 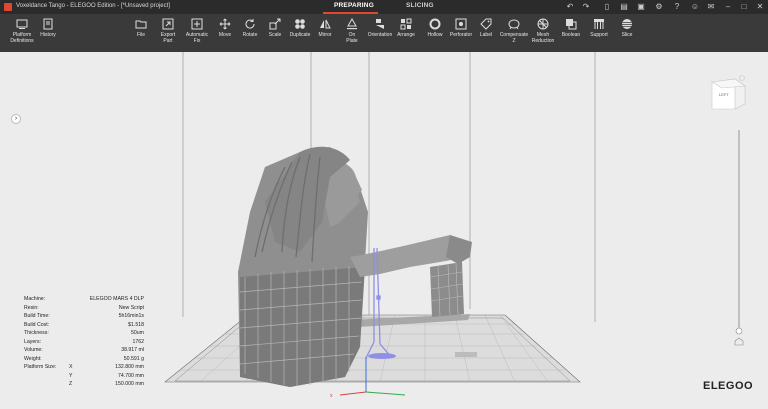 I want to click on view-cube: LEFT, so click(x=728, y=92).